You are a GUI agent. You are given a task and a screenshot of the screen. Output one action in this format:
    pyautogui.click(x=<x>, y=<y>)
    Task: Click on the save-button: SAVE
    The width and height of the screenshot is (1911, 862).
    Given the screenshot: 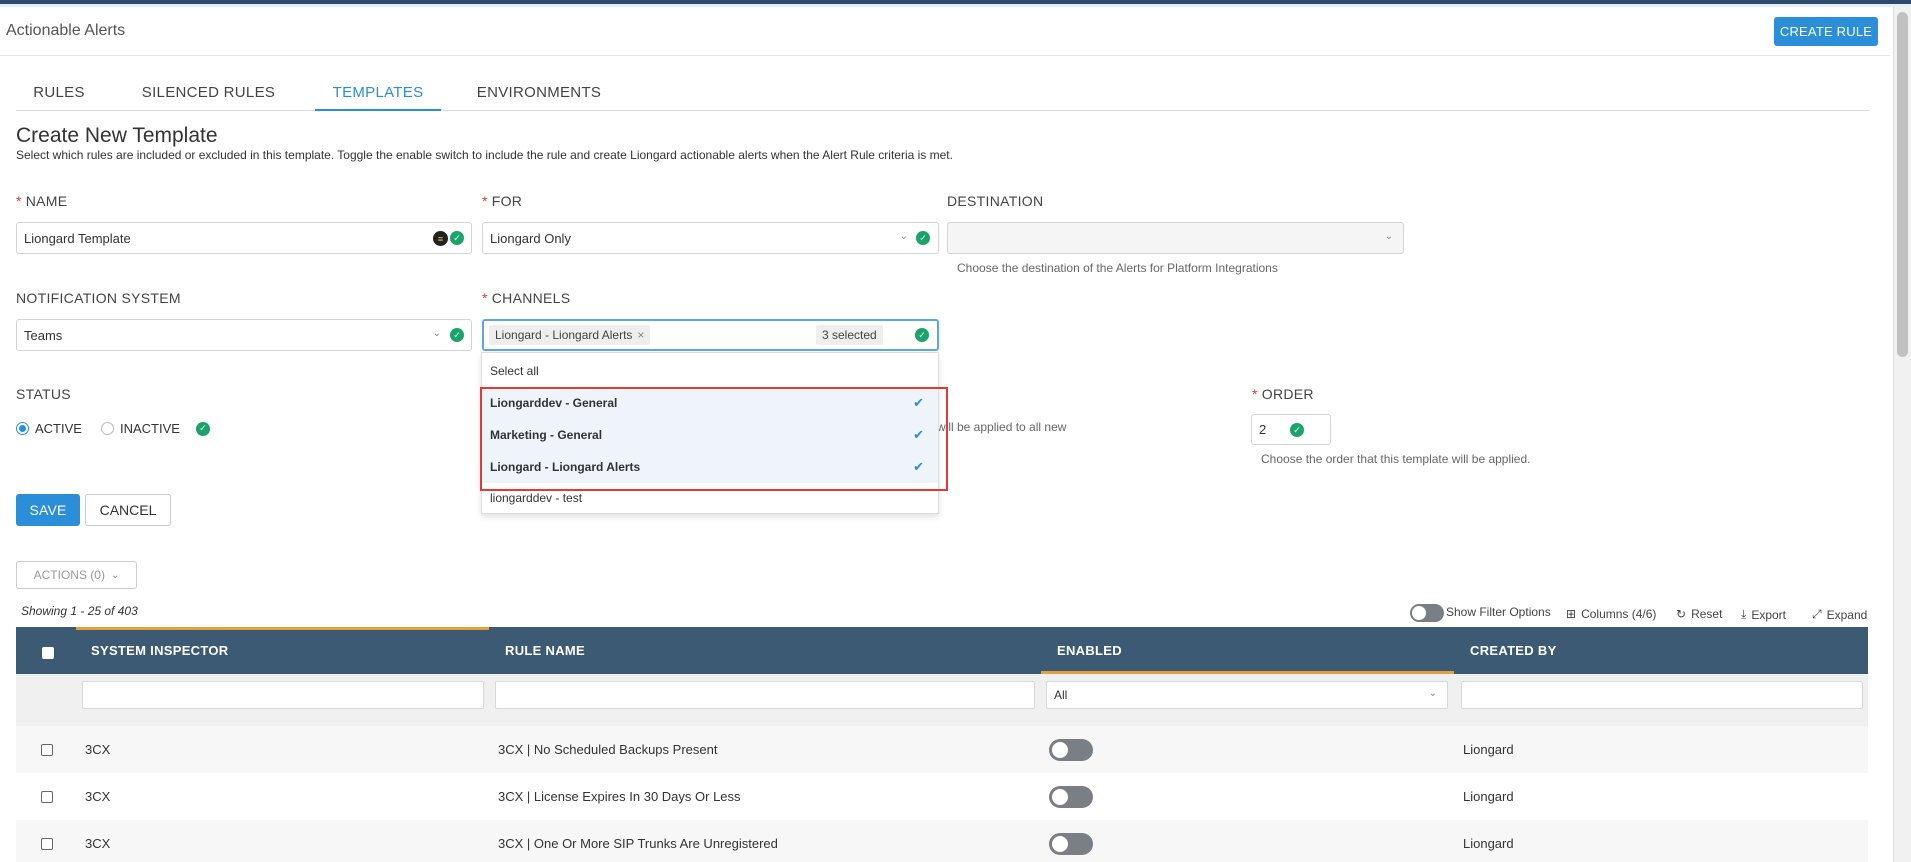 What is the action you would take?
    pyautogui.click(x=48, y=510)
    